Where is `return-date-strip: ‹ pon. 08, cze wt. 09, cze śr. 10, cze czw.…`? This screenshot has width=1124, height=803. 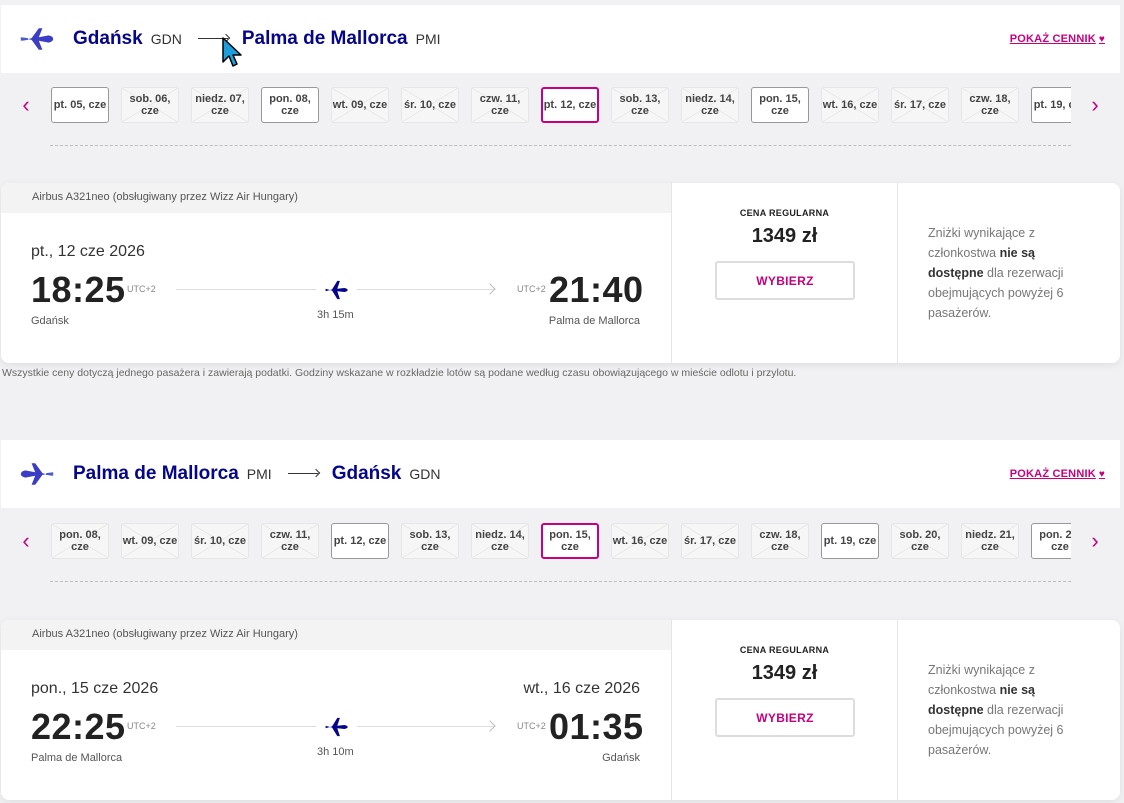 return-date-strip: ‹ pon. 08, cze wt. 09, cze śr. 10, cze czw.… is located at coordinates (562, 543).